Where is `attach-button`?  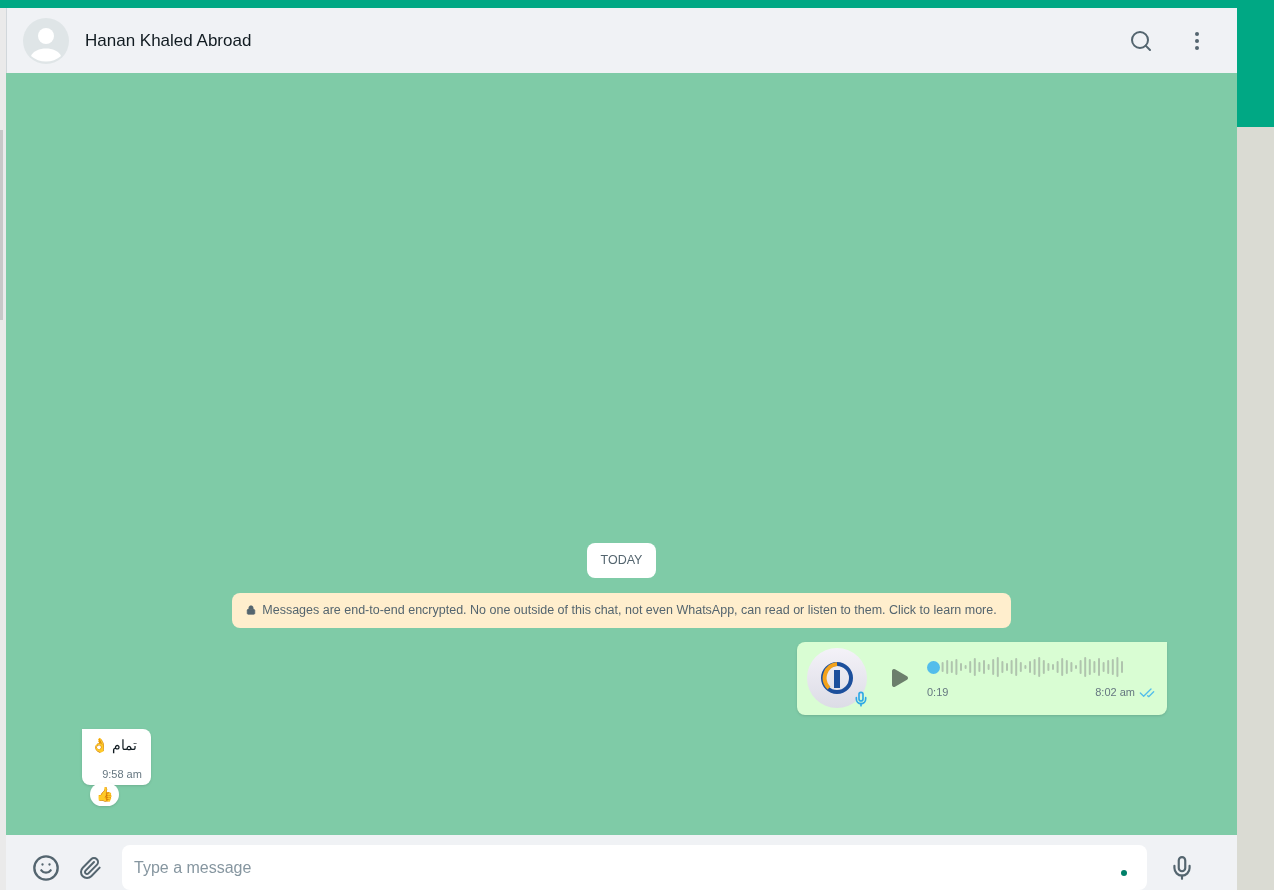
attach-button is located at coordinates (90, 867).